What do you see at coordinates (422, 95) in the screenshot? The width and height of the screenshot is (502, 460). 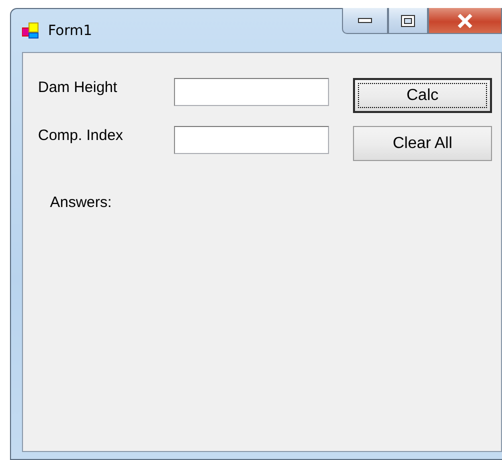 I see `calc-button: Calc` at bounding box center [422, 95].